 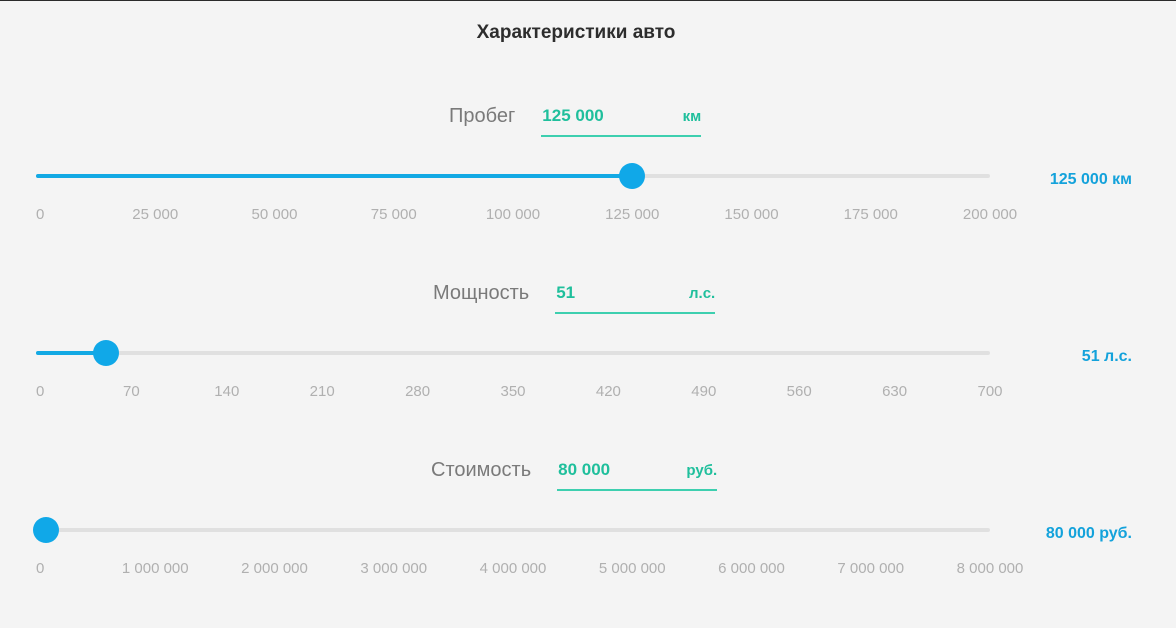 I want to click on price-label: Стоимость, so click(x=481, y=470).